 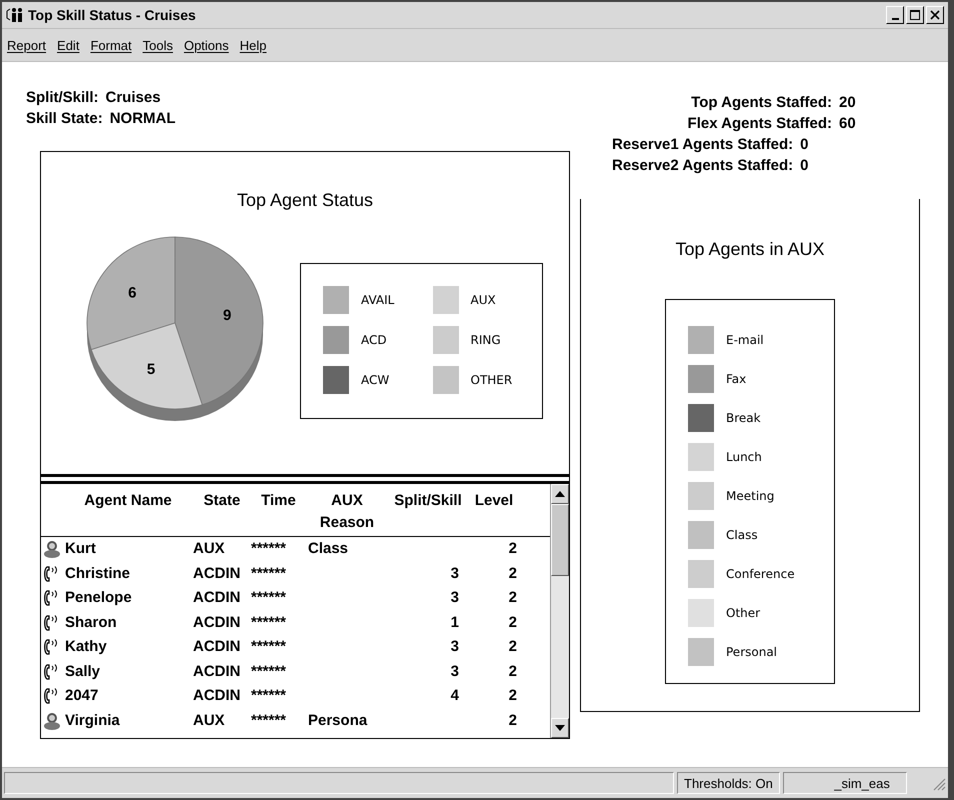 What do you see at coordinates (750, 249) in the screenshot?
I see `chart-title: Top Agents in AUX` at bounding box center [750, 249].